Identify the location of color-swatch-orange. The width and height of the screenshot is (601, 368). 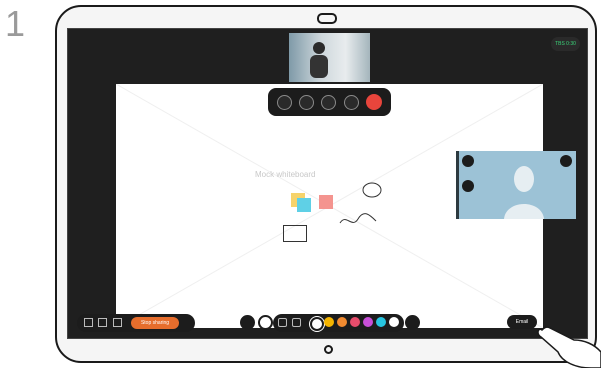
(342, 322).